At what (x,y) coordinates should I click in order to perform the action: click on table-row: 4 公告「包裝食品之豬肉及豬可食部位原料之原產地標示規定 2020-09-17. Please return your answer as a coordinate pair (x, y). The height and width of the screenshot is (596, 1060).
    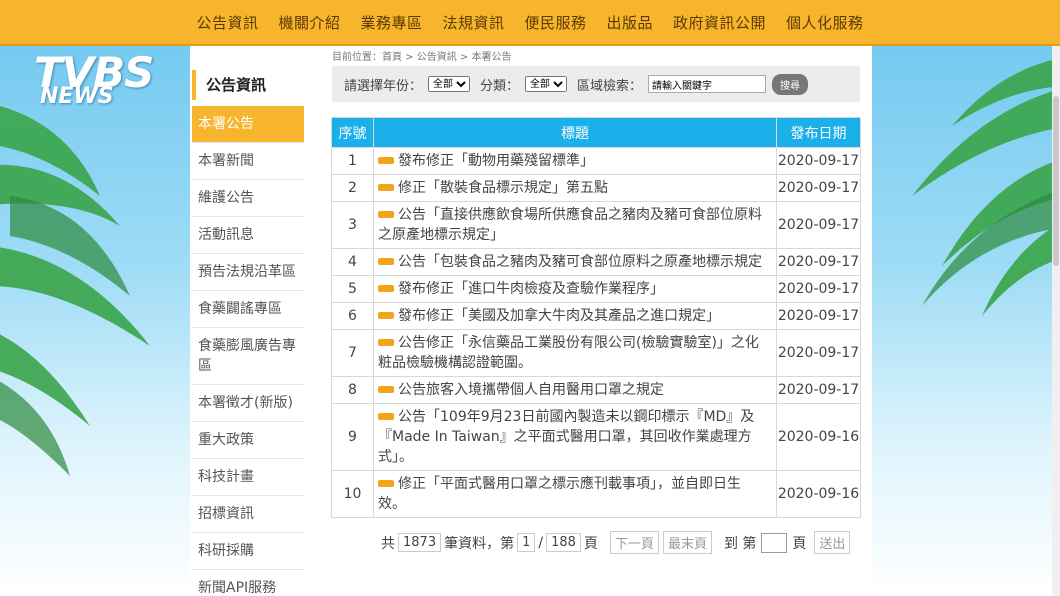
    Looking at the image, I should click on (596, 262).